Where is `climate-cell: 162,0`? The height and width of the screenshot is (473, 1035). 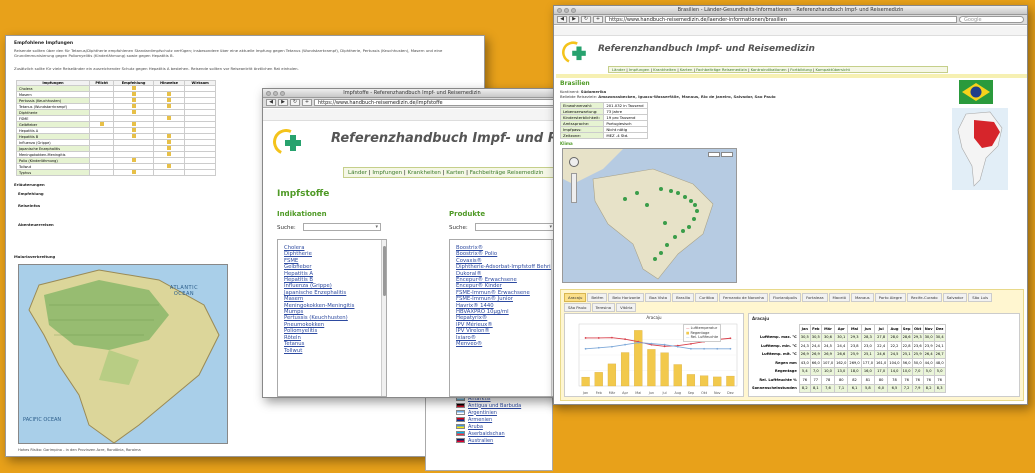
climate-cell: 162,0 is located at coordinates (841, 363).